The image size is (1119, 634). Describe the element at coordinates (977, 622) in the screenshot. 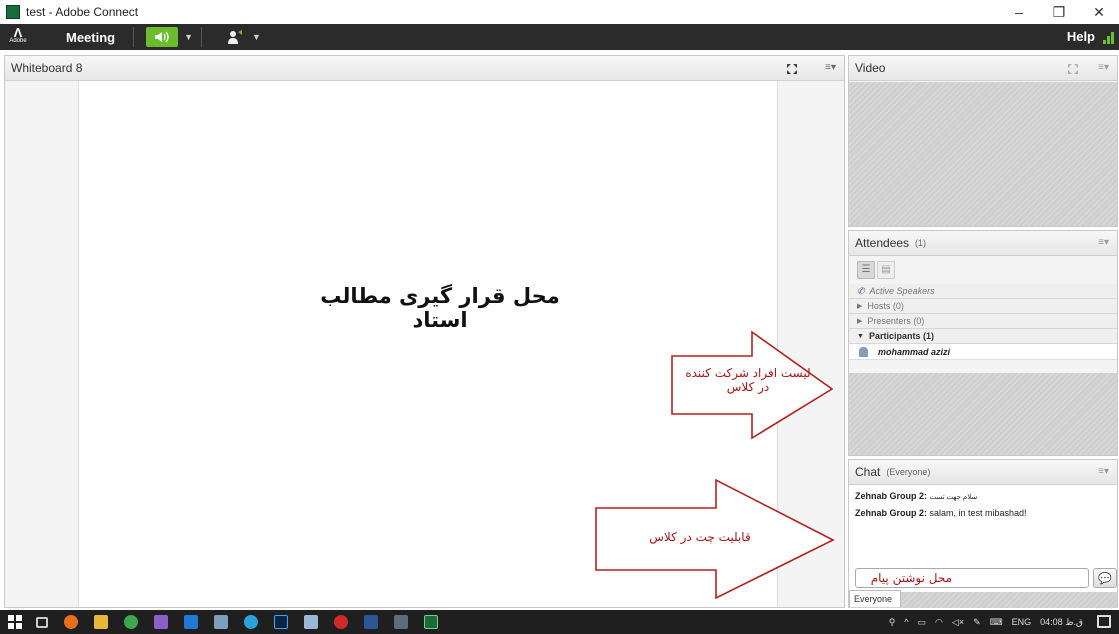

I see `pen-icon: ✎` at that location.